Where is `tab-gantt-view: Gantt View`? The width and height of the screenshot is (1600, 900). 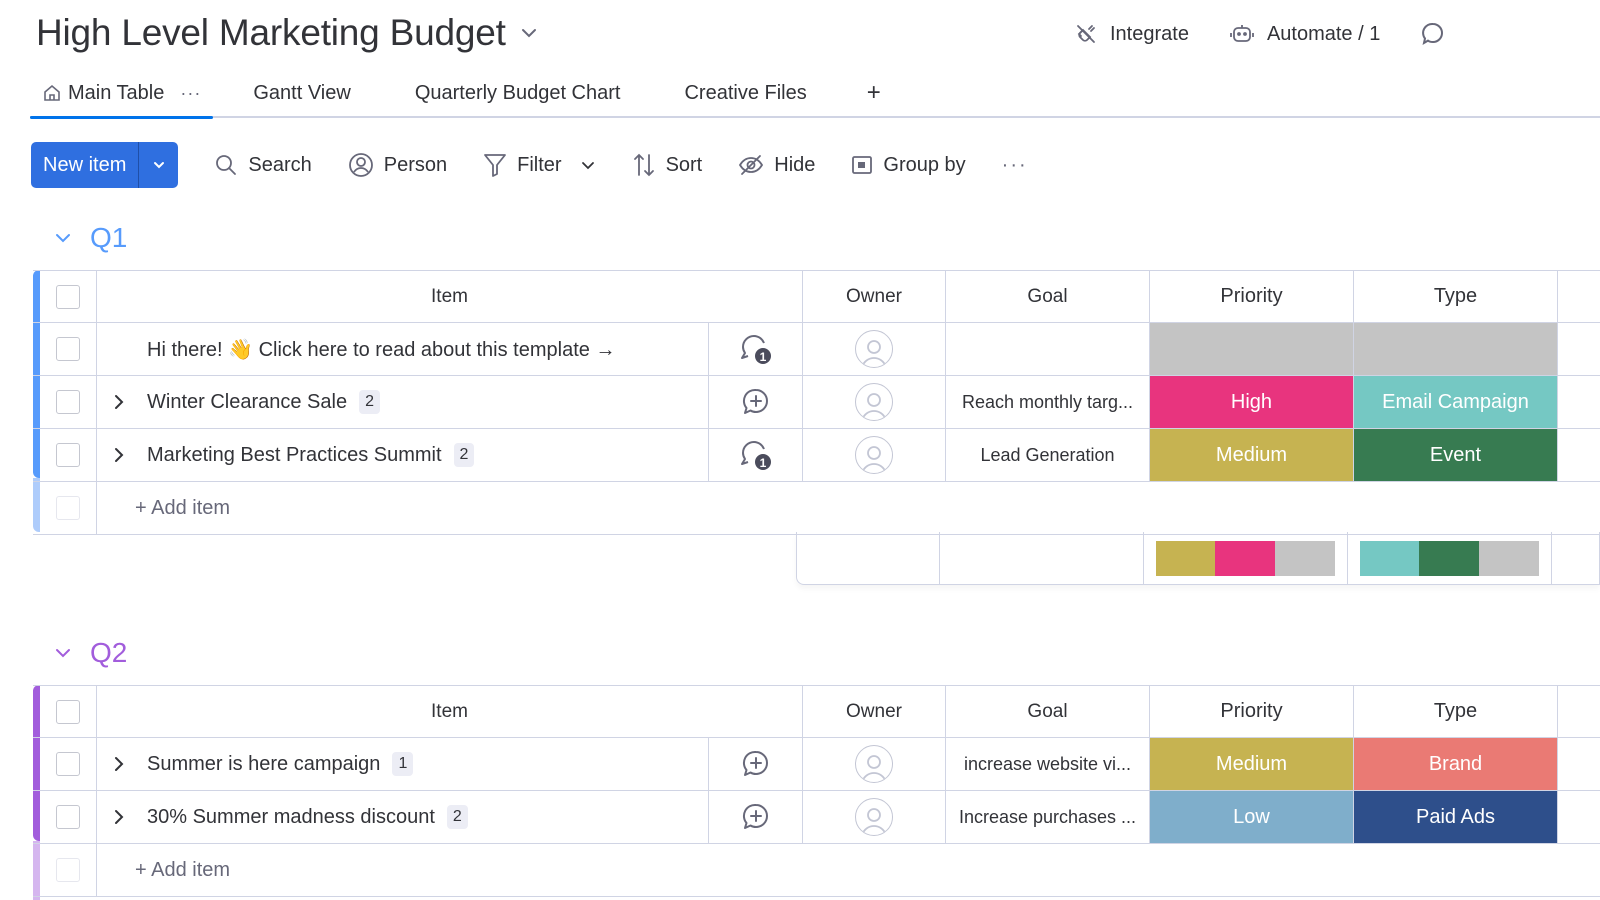
tab-gantt-view: Gantt View is located at coordinates (301, 93).